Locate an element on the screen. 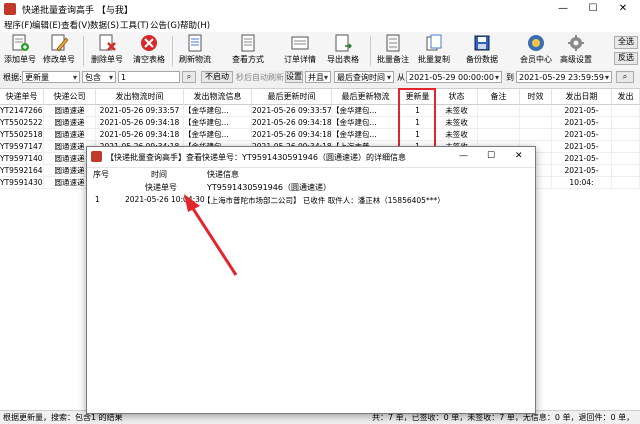  batch-note-button: 批量备注 is located at coordinates (393, 51).